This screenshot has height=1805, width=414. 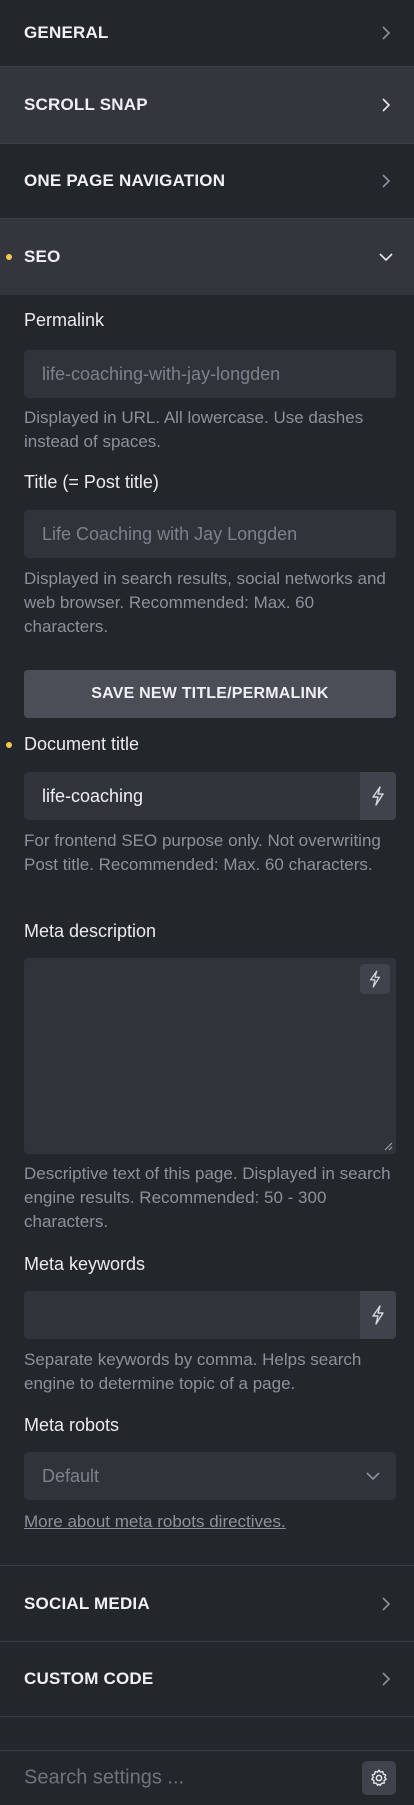 What do you see at coordinates (207, 1679) in the screenshot?
I see `section-custom-code: CUSTOM CODE` at bounding box center [207, 1679].